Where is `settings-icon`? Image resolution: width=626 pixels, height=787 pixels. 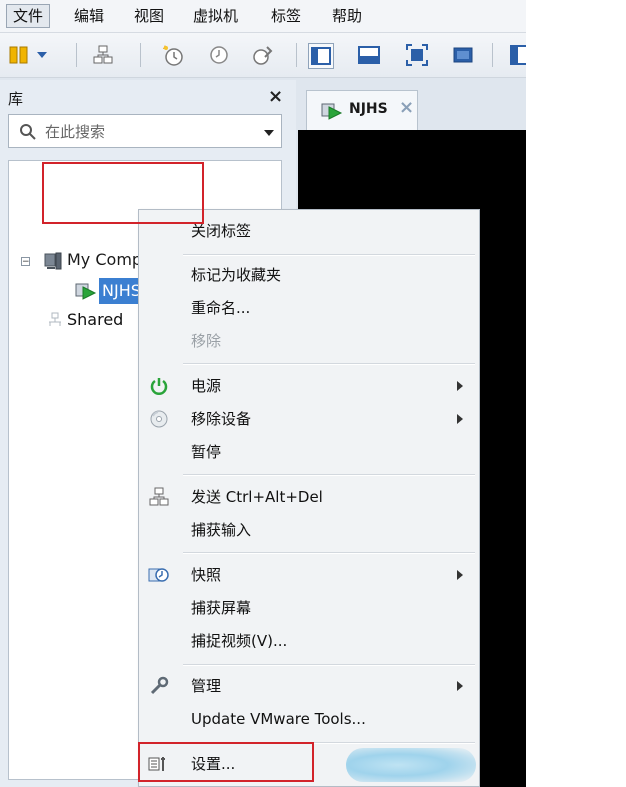
settings-icon is located at coordinates (159, 764).